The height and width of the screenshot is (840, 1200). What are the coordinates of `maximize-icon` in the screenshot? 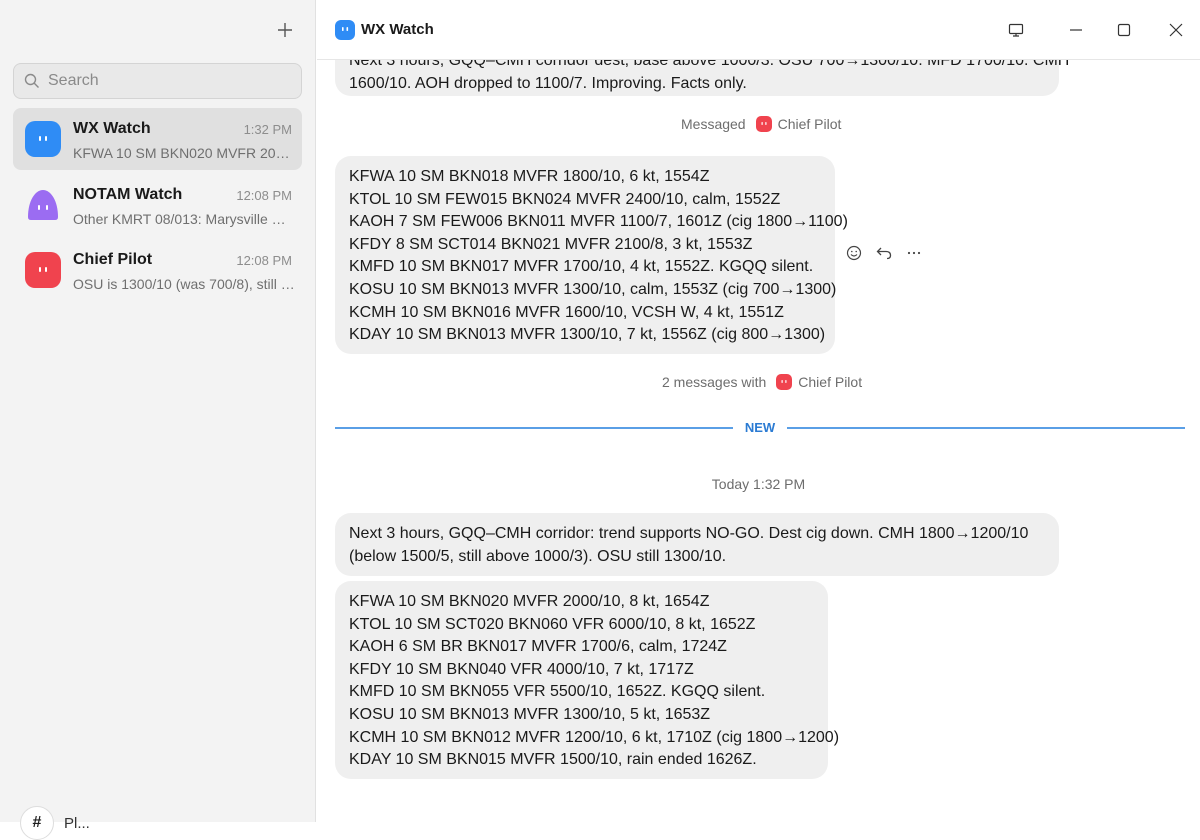 It's located at (1124, 30).